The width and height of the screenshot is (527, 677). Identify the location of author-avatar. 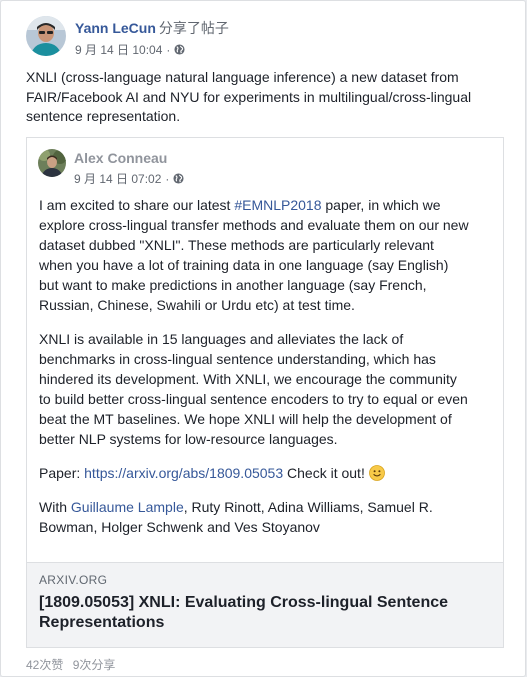
(46, 36).